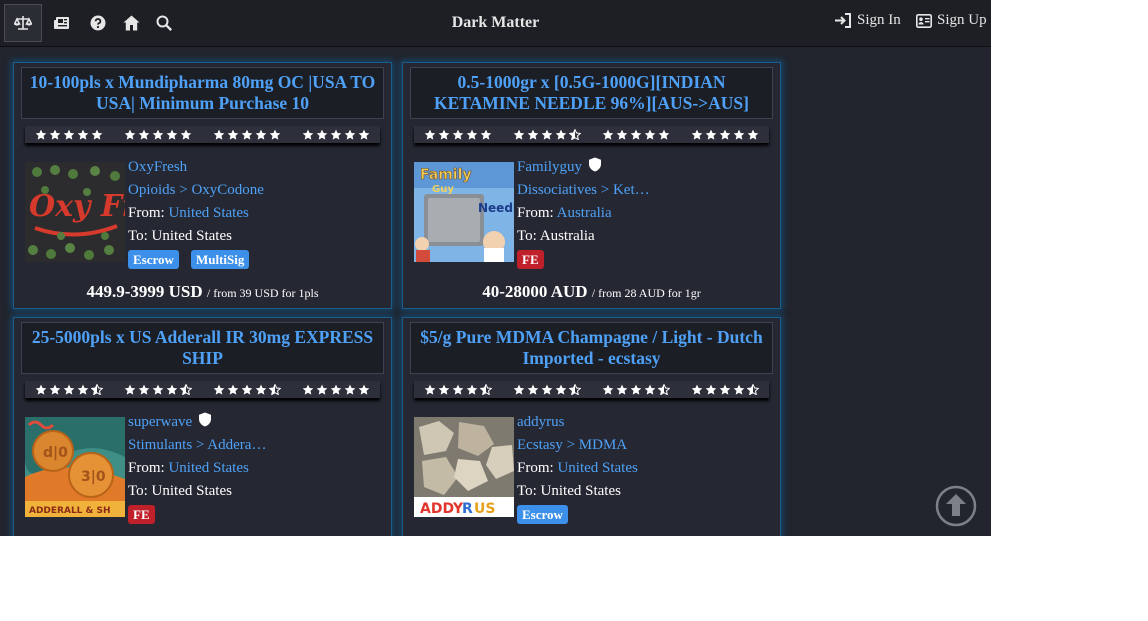 The image size is (1148, 621). What do you see at coordinates (542, 514) in the screenshot?
I see `escrow-badge: Escrow` at bounding box center [542, 514].